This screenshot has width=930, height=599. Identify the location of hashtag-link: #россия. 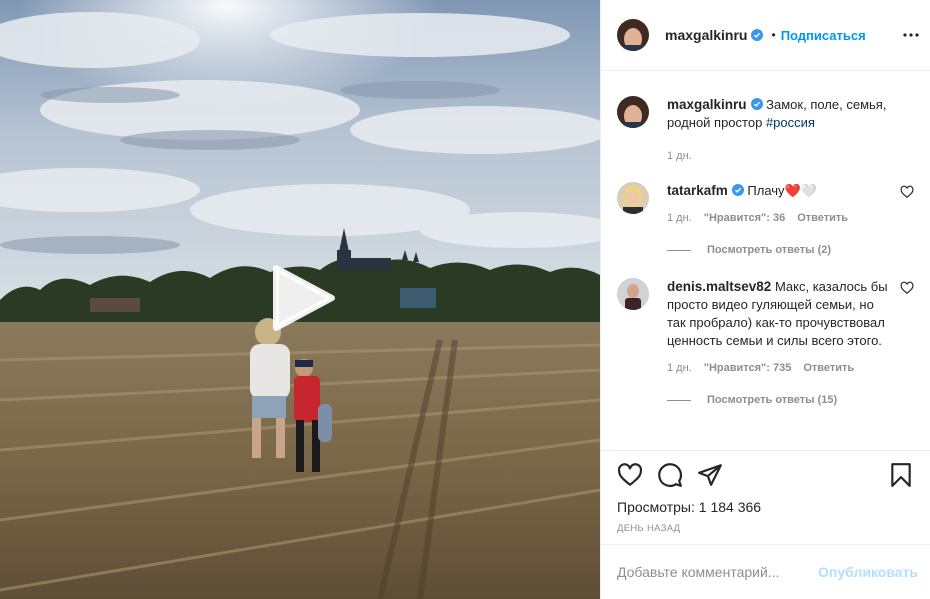
(790, 122).